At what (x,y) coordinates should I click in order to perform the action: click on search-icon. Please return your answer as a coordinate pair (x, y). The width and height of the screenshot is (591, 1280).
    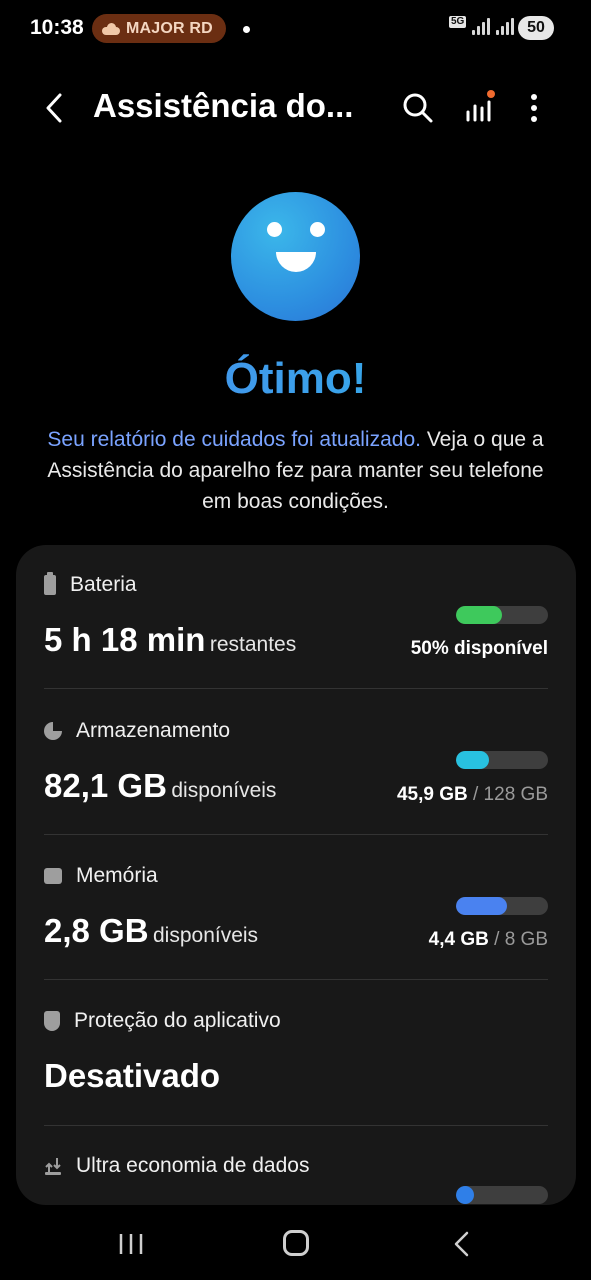
    Looking at the image, I should click on (418, 108).